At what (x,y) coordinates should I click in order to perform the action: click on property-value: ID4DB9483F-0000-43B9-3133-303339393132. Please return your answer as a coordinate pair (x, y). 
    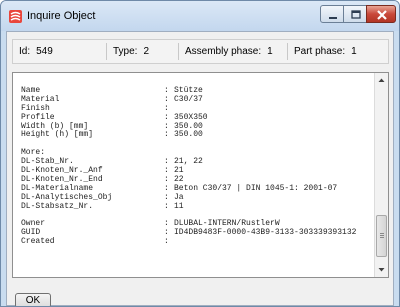
    Looking at the image, I should click on (265, 233).